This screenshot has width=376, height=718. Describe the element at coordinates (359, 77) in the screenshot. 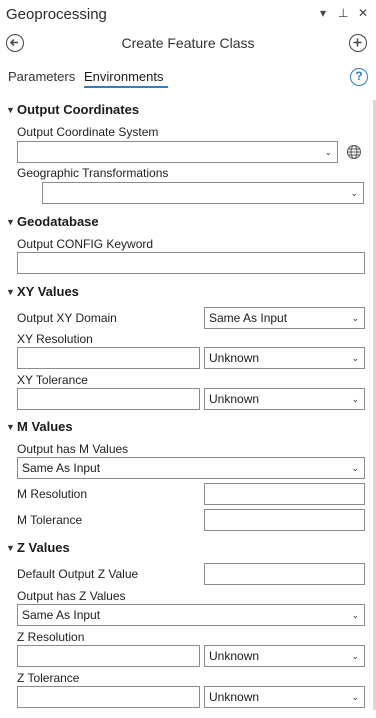

I see `help-icon: ?` at that location.